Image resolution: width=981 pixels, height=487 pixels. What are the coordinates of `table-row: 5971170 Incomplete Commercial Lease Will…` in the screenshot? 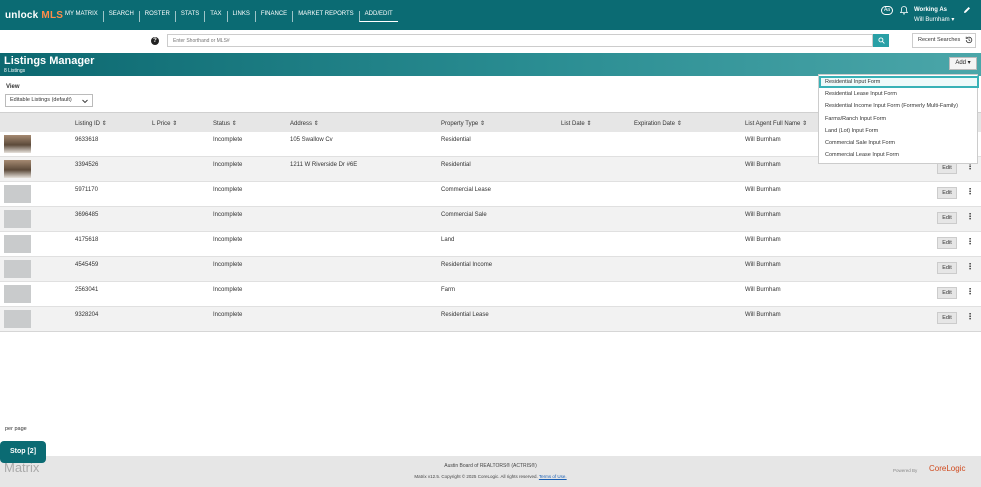 It's located at (490, 194).